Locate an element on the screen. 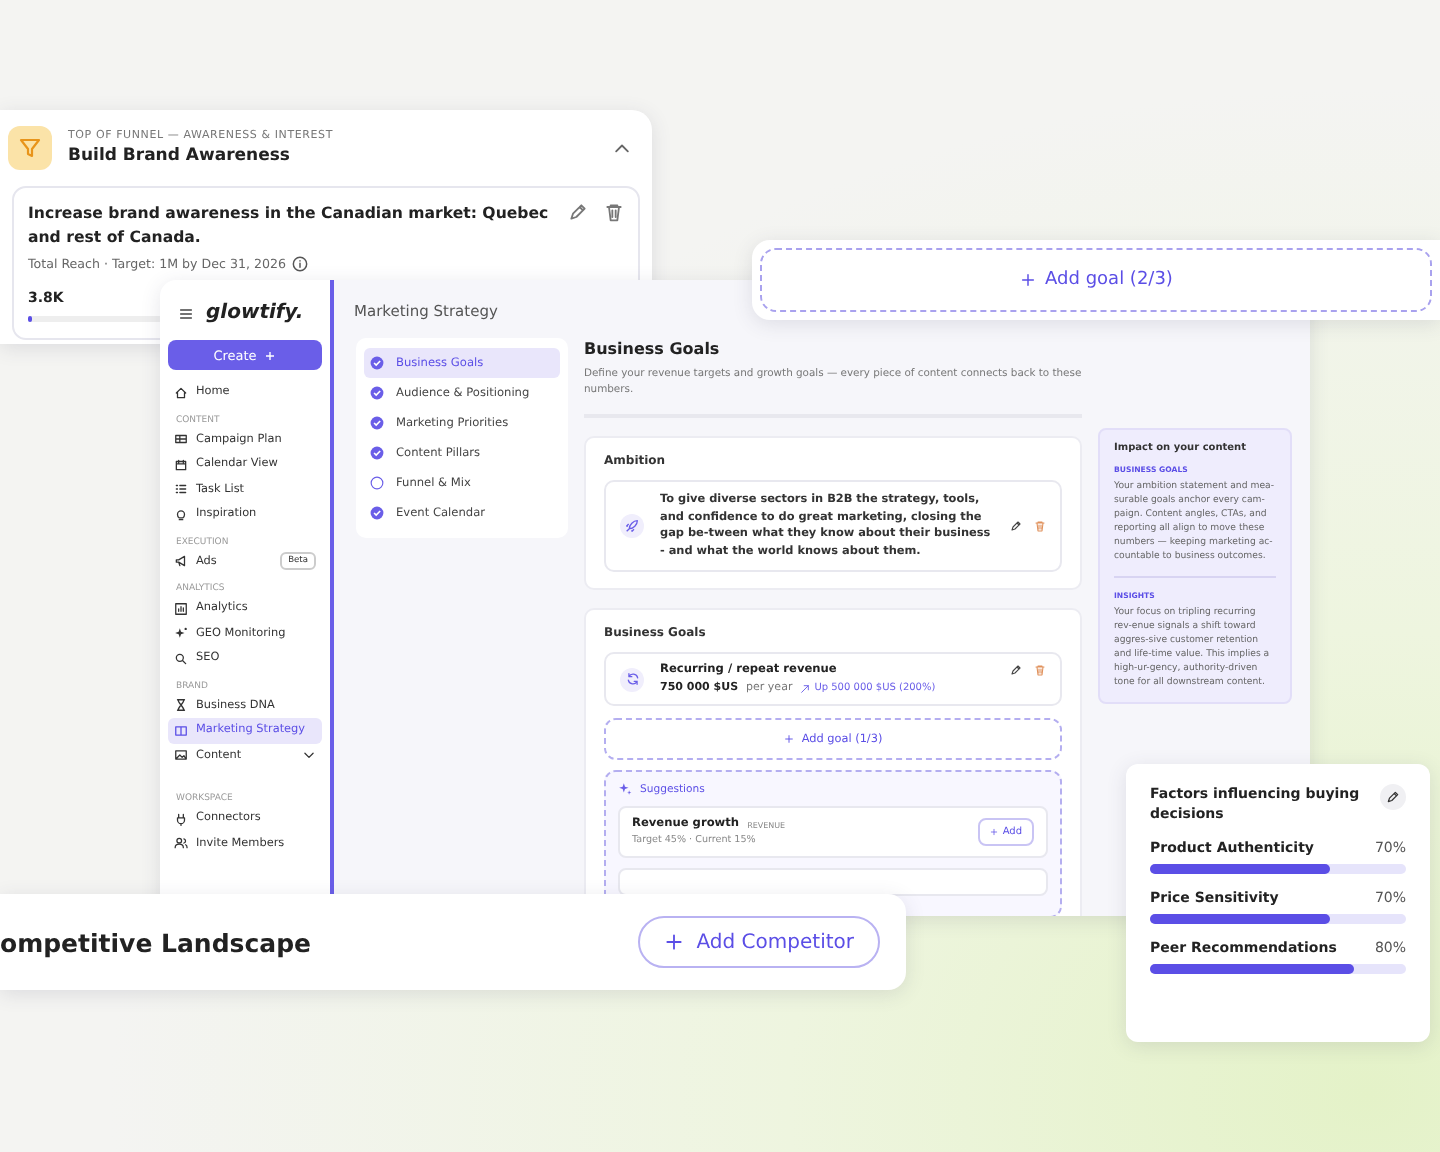 The height and width of the screenshot is (1152, 1440). calendar-icon is located at coordinates (181, 464).